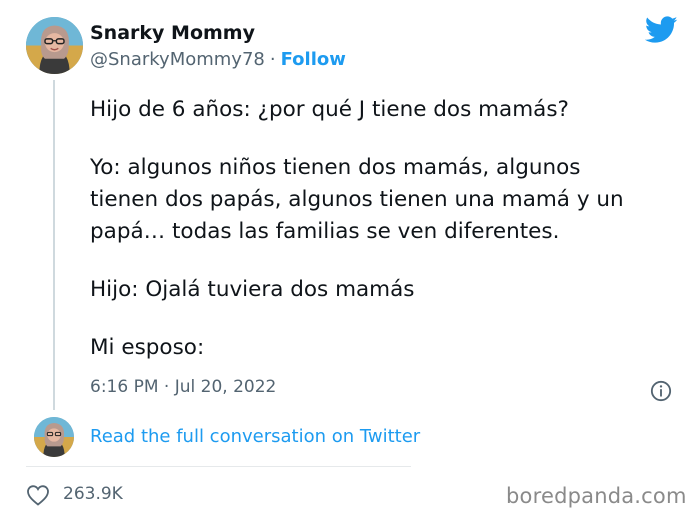 This screenshot has height=522, width=700. I want to click on tweet-timestamp: 6:16 PM · Jul 20, 2022, so click(183, 387).